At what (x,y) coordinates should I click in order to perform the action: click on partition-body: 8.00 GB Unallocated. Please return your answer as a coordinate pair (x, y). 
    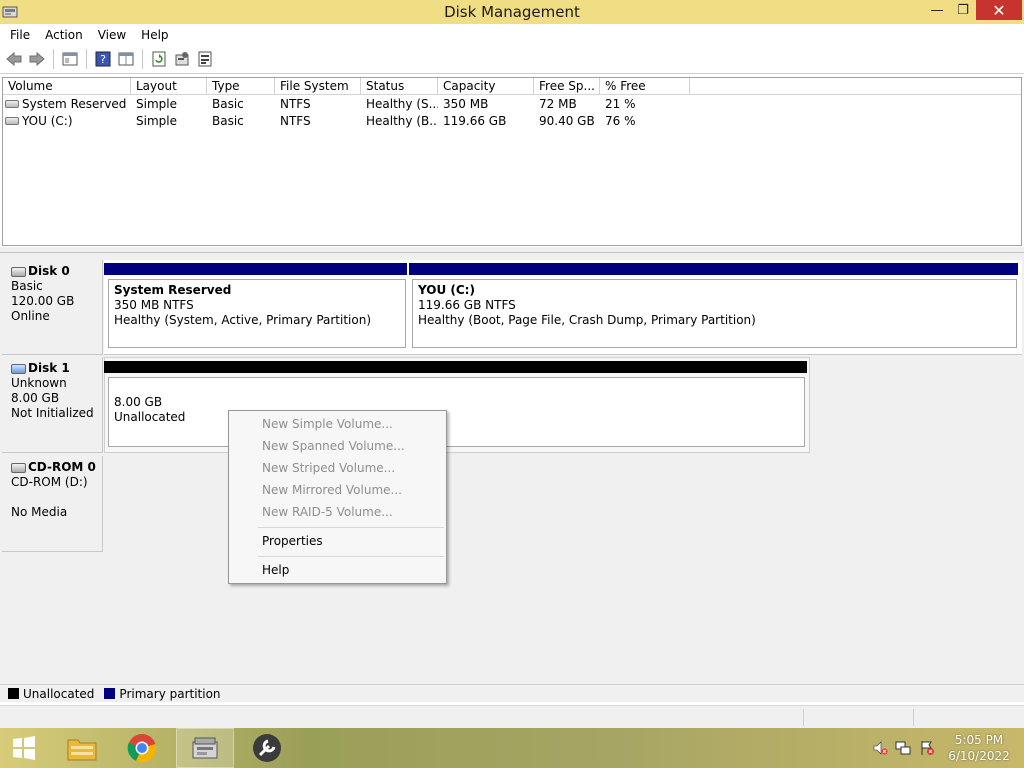
    Looking at the image, I should click on (456, 412).